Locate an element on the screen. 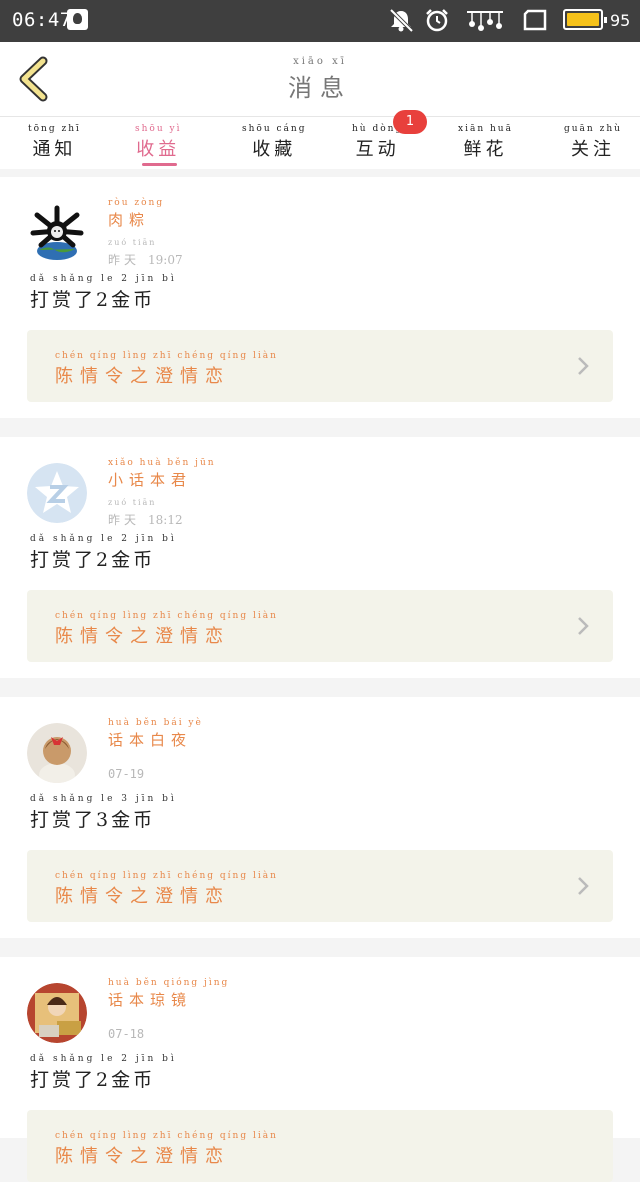  username: ròu zòng 肉粽 is located at coordinates (136, 213).